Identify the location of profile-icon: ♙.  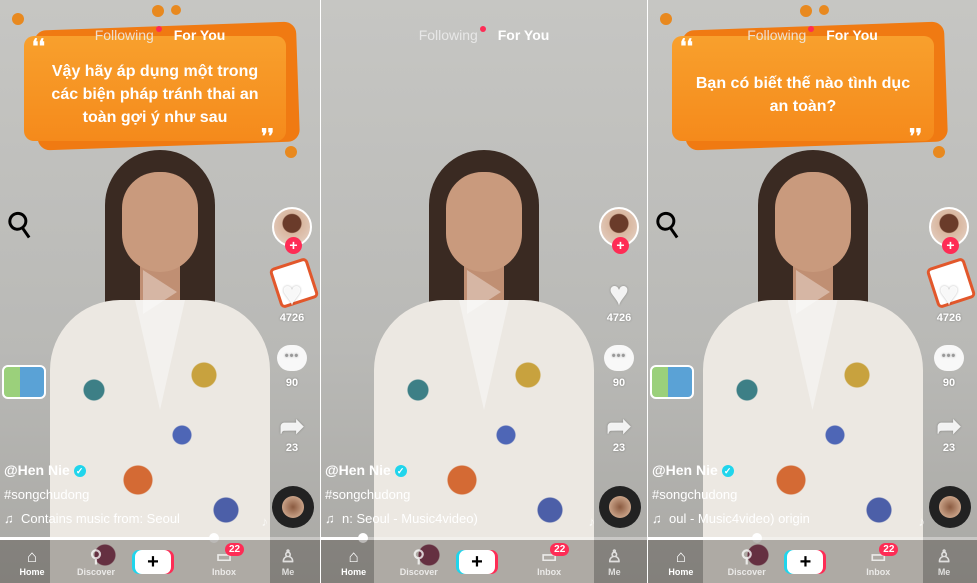
(944, 556).